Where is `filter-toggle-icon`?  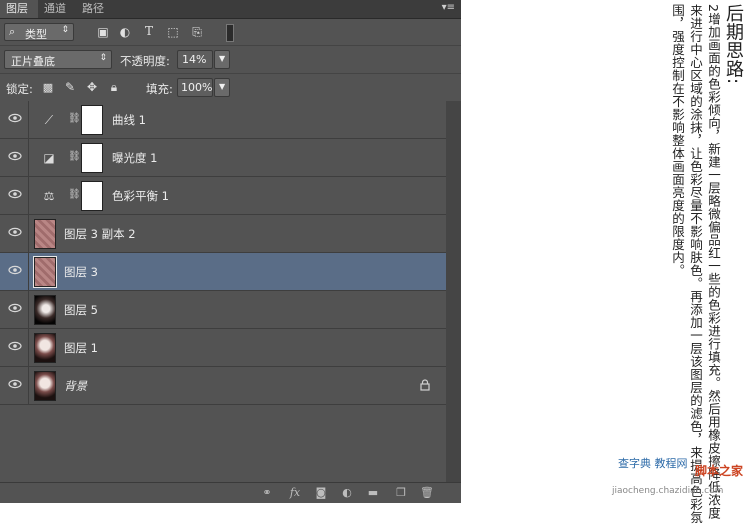 filter-toggle-icon is located at coordinates (230, 33).